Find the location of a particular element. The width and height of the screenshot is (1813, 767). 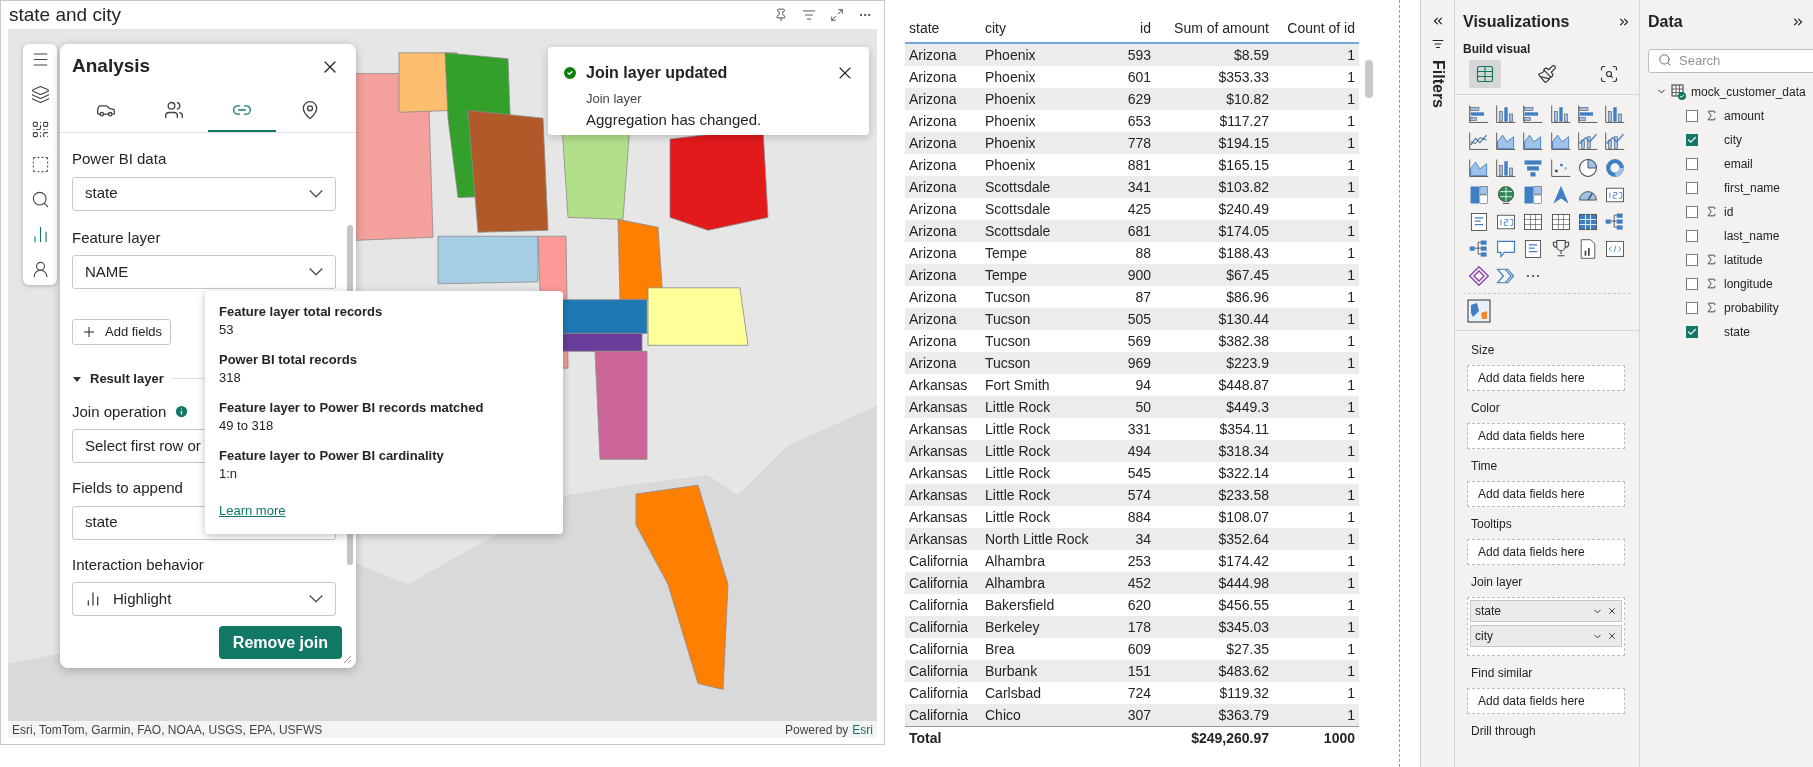

field-name: city is located at coordinates (1733, 139).